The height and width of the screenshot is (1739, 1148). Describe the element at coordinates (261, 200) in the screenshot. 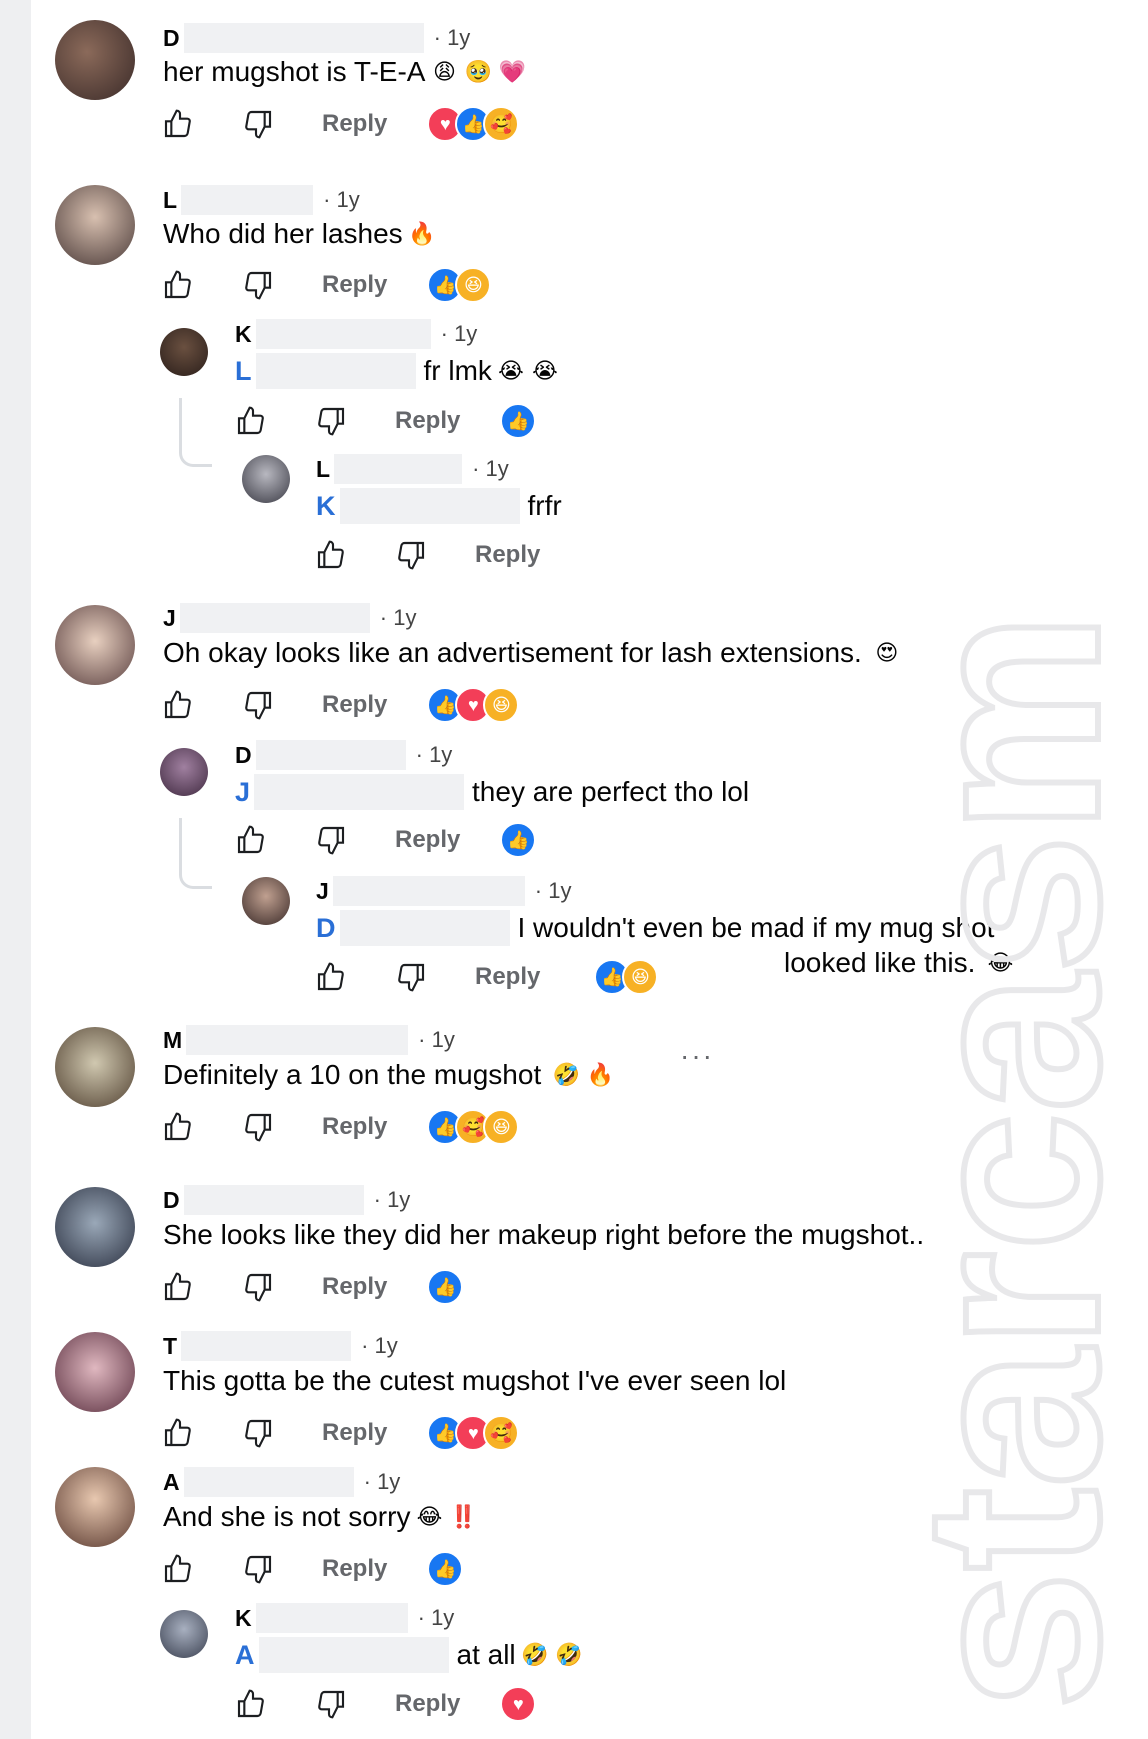

I see `comment-author: L · 1y` at that location.